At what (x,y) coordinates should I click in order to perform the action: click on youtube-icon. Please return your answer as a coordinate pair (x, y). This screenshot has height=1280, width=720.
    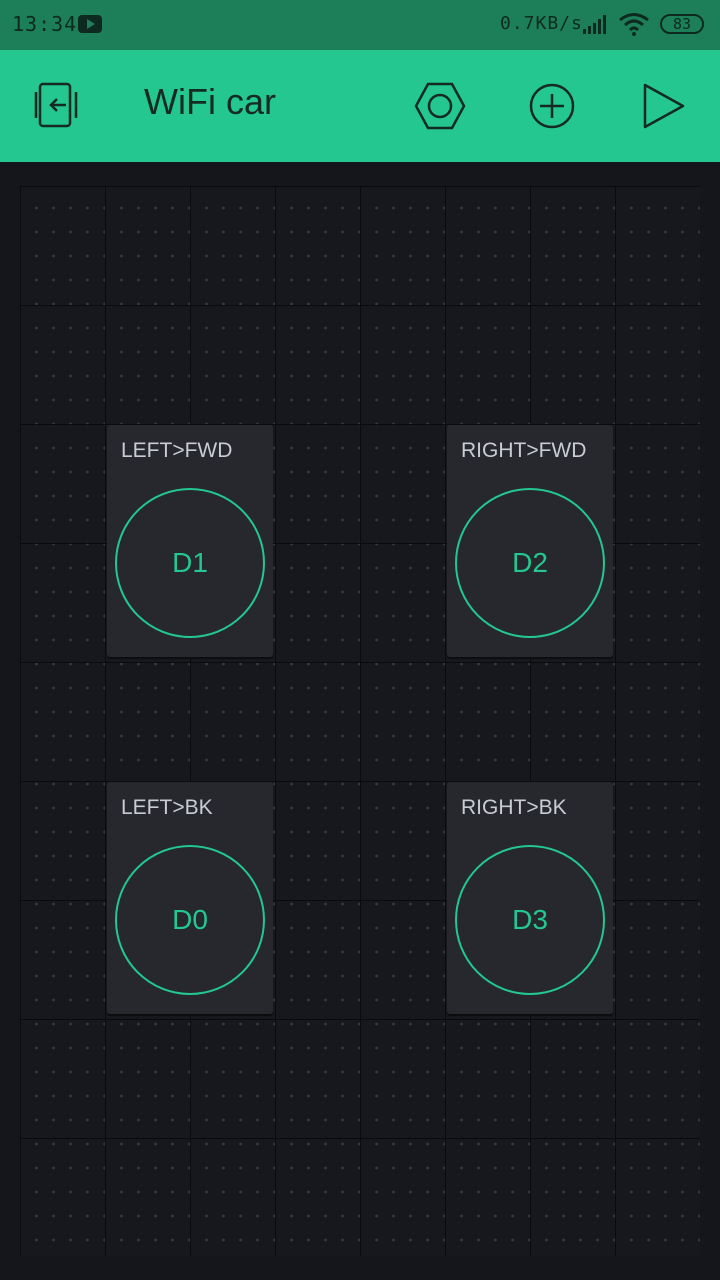
    Looking at the image, I should click on (90, 24).